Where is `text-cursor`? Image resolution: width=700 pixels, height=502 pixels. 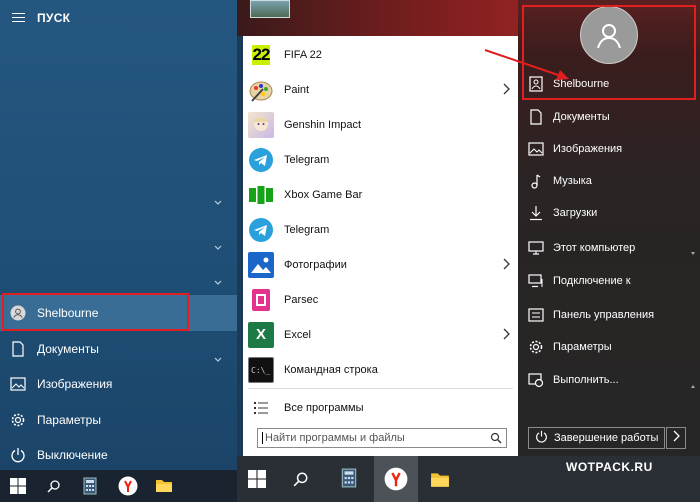 text-cursor is located at coordinates (262, 438).